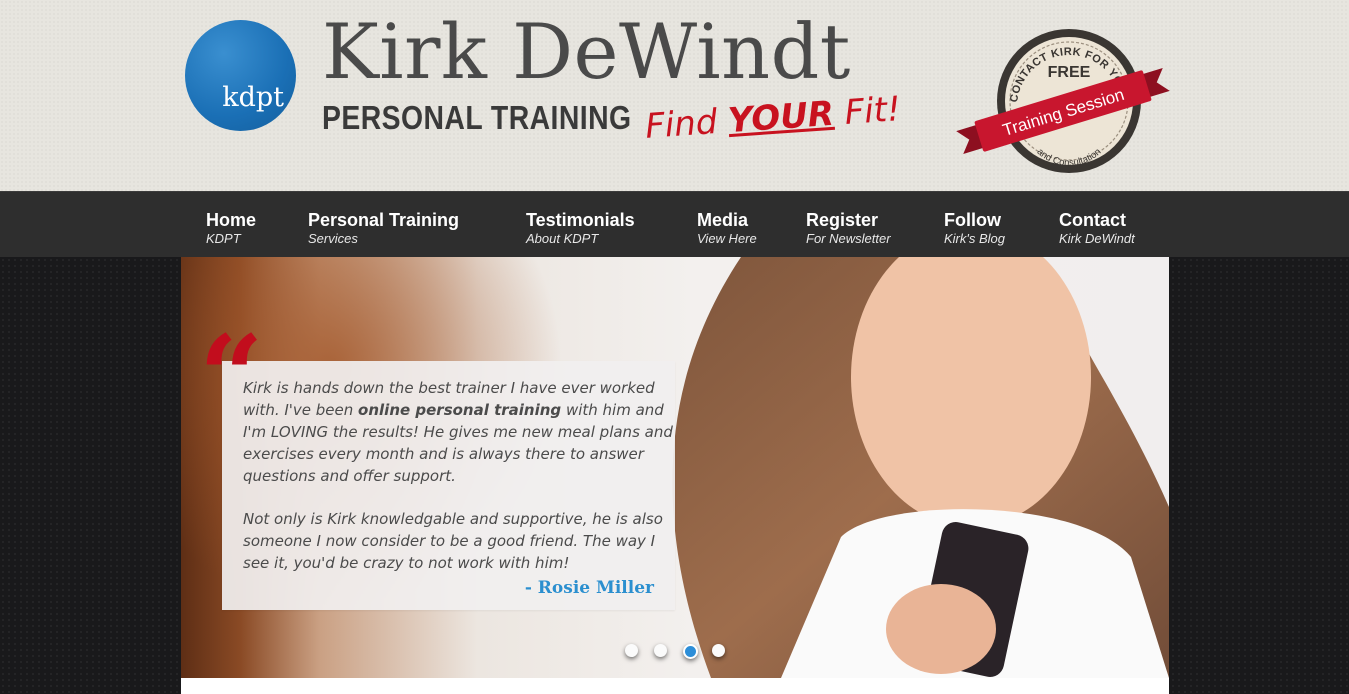  I want to click on nav-item-register: Register For Newsletter, so click(848, 228).